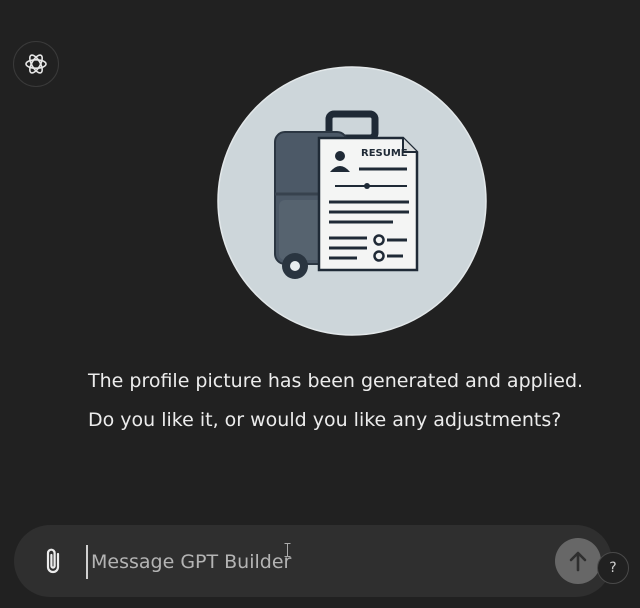 The width and height of the screenshot is (640, 608). I want to click on resume-label: RESUME, so click(384, 153).